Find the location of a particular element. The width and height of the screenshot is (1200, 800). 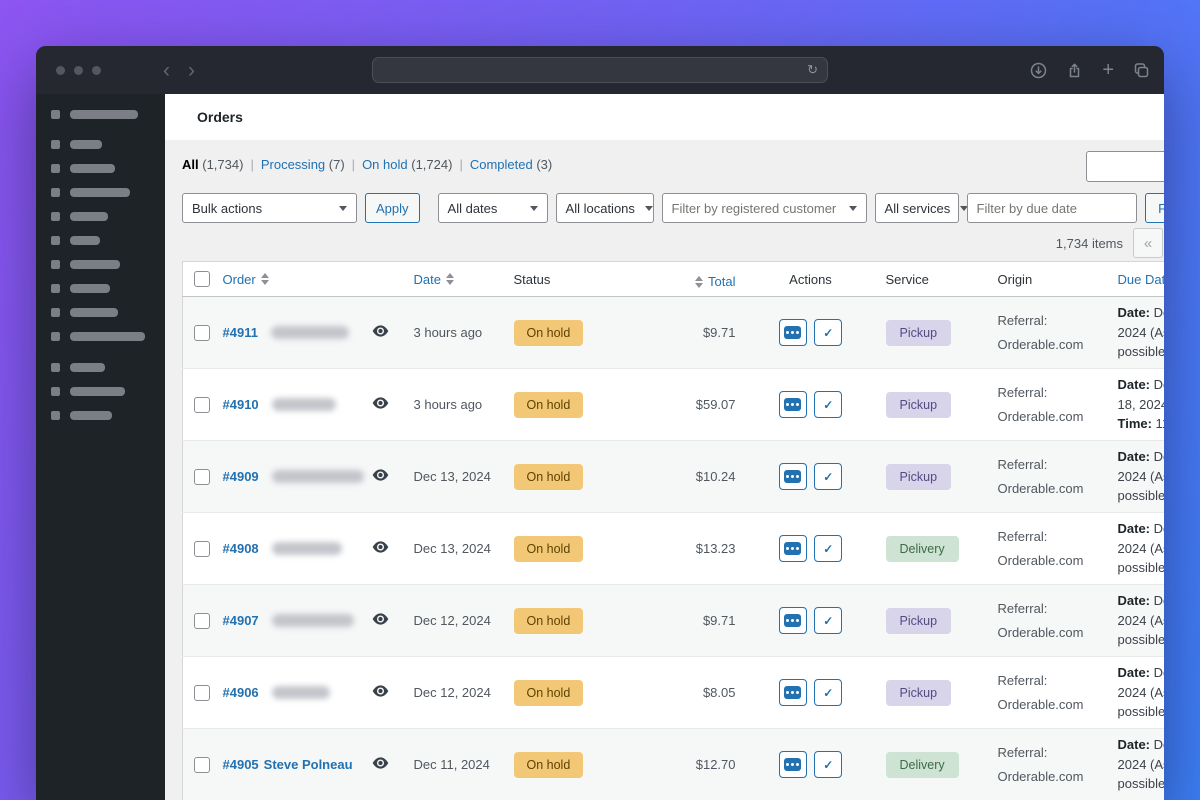

order-link: #4911 is located at coordinates (286, 332).